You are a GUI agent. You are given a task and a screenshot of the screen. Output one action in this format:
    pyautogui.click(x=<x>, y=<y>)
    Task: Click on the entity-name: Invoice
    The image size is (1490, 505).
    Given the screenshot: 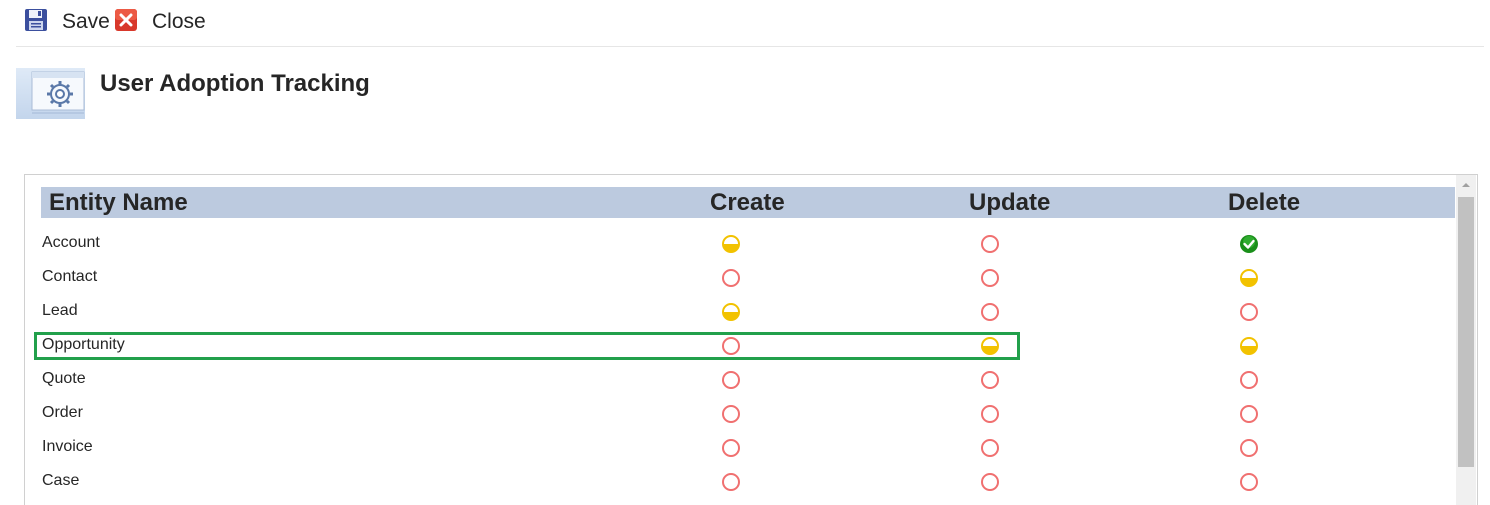 What is the action you would take?
    pyautogui.click(x=67, y=446)
    